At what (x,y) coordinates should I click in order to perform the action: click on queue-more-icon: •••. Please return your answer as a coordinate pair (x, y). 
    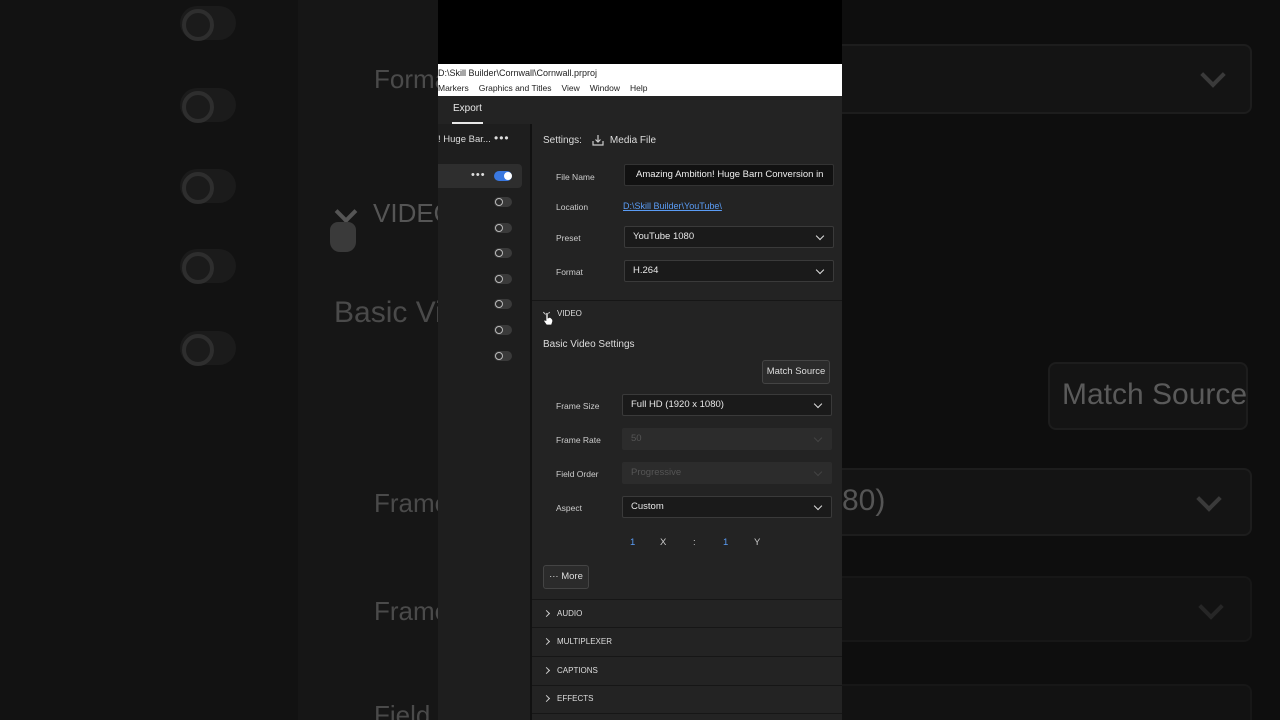
    Looking at the image, I should click on (502, 138).